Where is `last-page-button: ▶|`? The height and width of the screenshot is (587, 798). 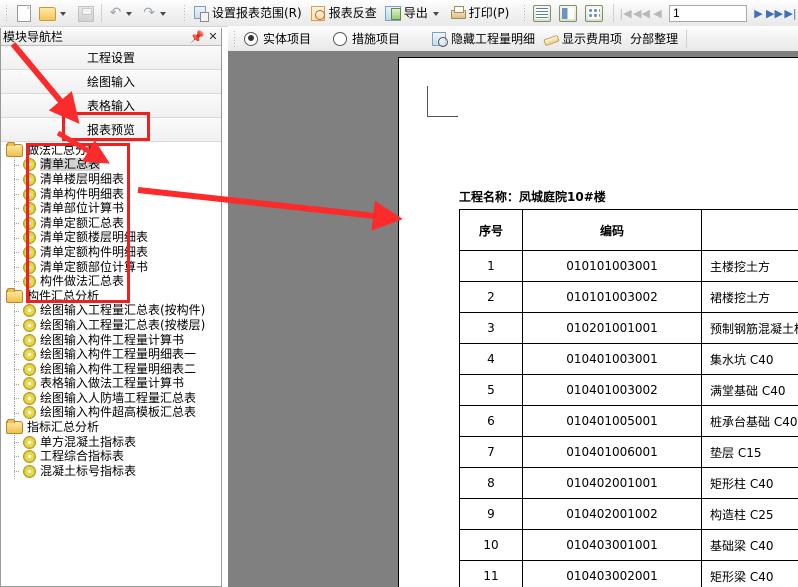
last-page-button: ▶| is located at coordinates (790, 13).